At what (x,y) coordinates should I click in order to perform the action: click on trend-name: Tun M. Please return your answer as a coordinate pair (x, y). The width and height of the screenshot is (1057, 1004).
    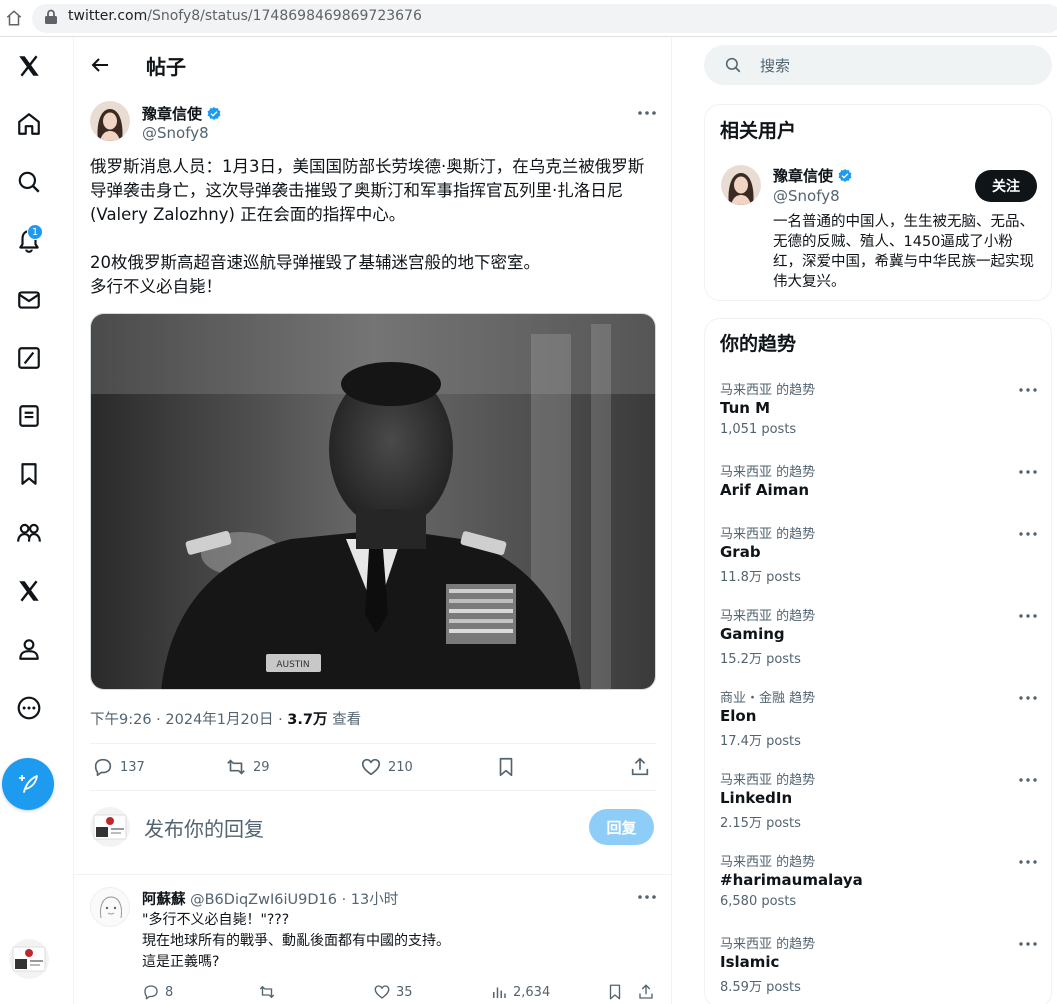
    Looking at the image, I should click on (745, 408).